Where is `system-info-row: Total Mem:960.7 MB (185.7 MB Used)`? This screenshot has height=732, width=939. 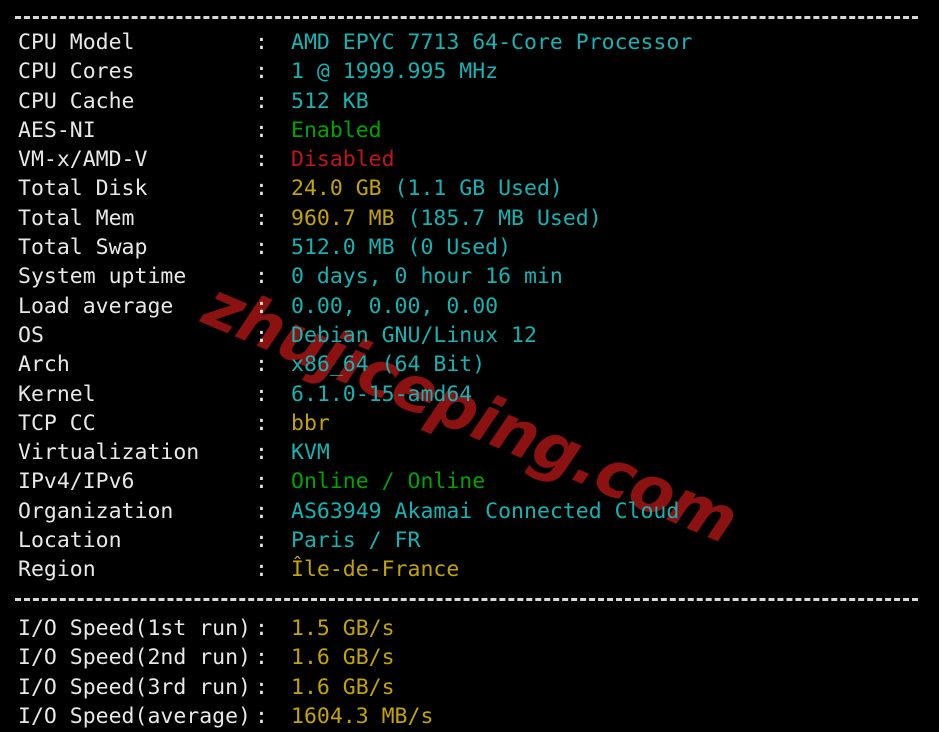 system-info-row: Total Mem:960.7 MB (185.7 MB Used) is located at coordinates (469, 218).